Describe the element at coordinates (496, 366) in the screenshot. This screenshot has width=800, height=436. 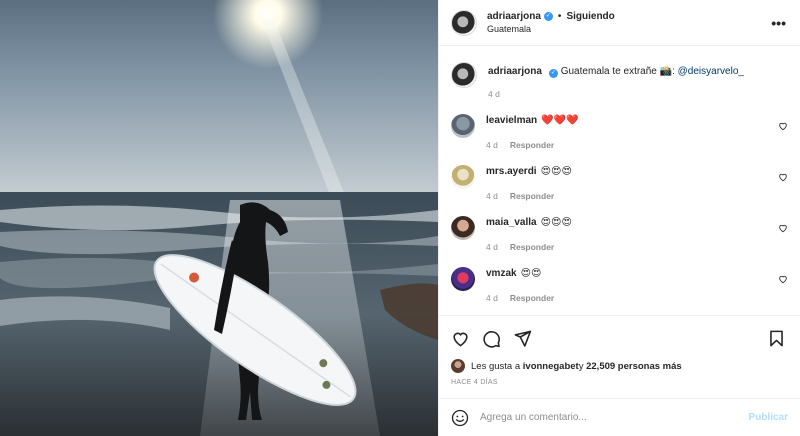
I see `likes-prefix: Les gusta a` at that location.